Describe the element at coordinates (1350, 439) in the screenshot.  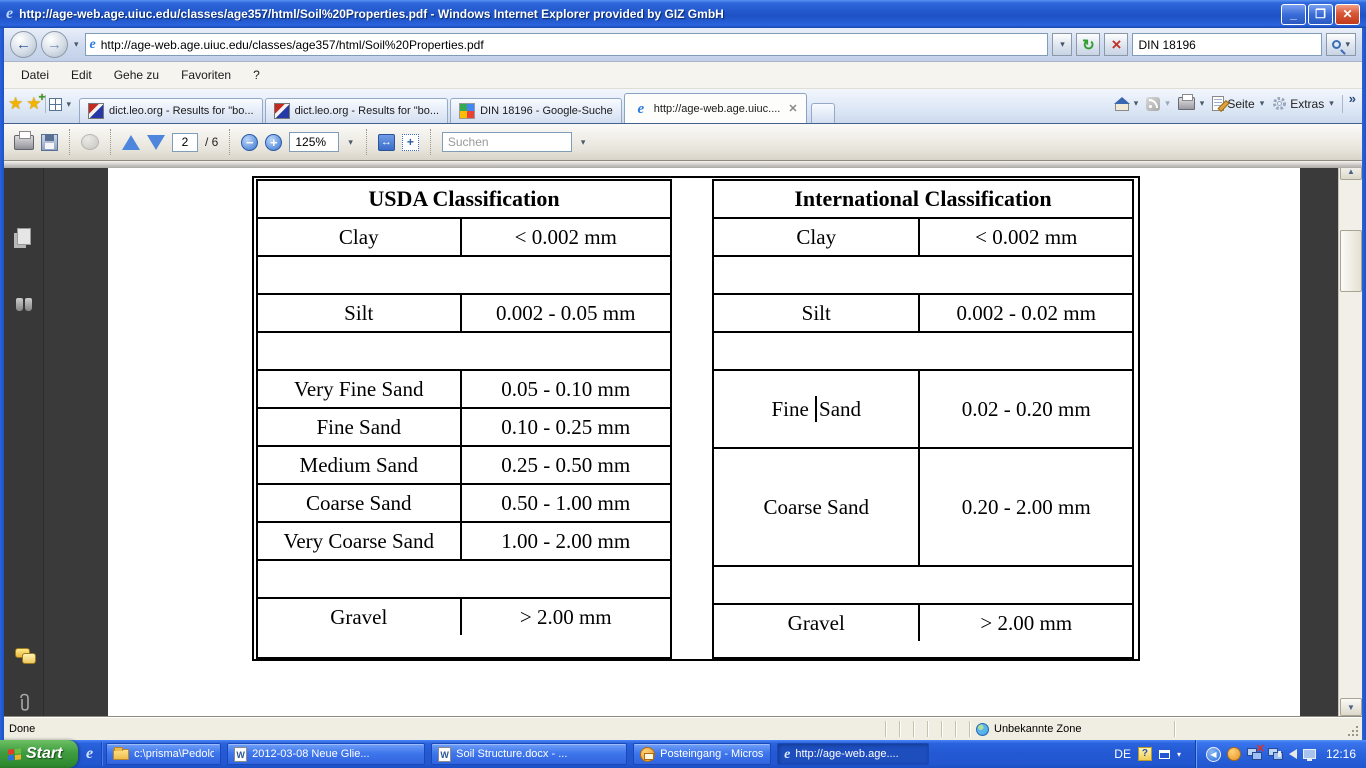
I see `vertical-scrollbar: ▲ ▼` at that location.